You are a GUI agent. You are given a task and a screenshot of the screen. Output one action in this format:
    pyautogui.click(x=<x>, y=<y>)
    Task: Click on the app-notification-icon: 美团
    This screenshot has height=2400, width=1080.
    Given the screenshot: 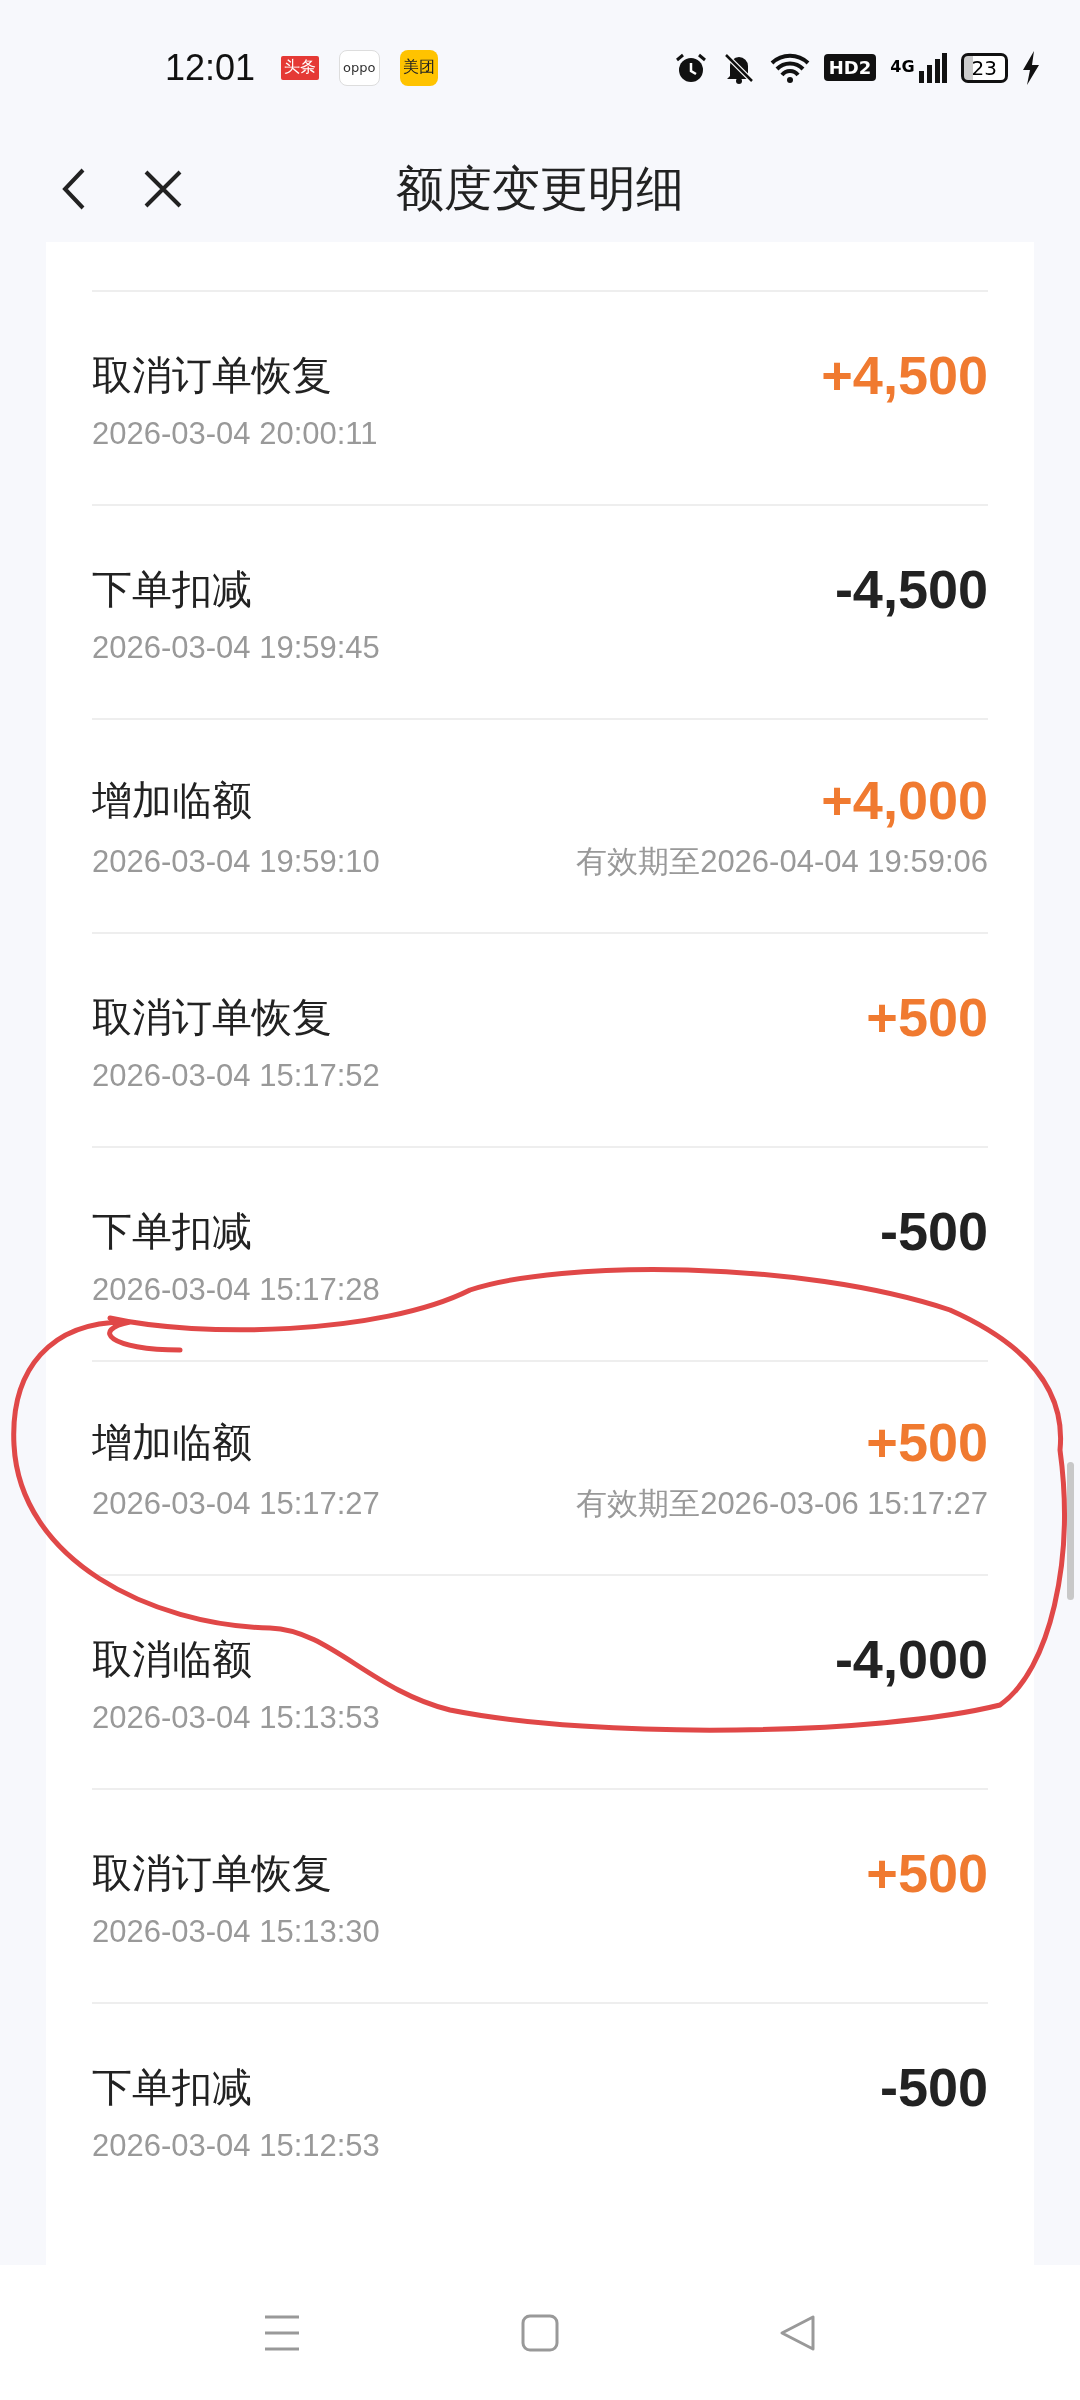 What is the action you would take?
    pyautogui.click(x=418, y=67)
    